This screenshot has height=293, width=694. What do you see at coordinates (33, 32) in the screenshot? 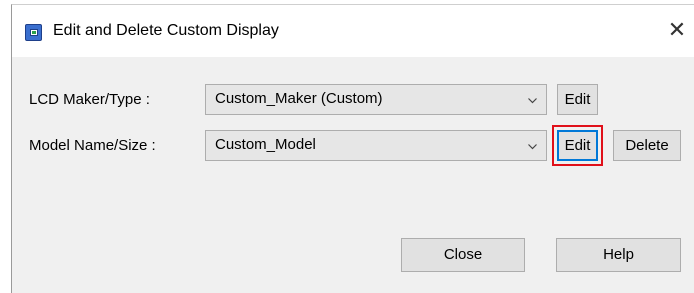
I see `app-window-icon` at bounding box center [33, 32].